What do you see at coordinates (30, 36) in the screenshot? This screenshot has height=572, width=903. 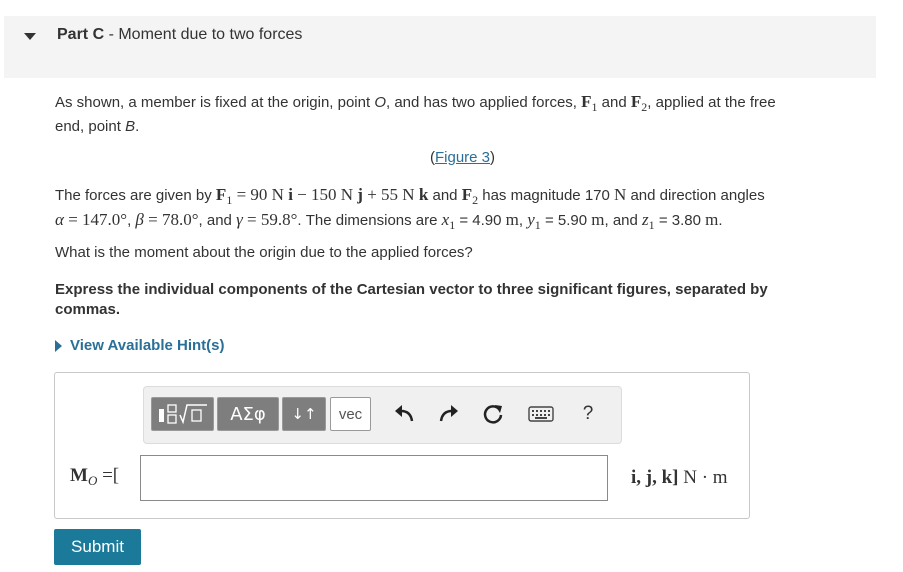 I see `collapse-caret-icon` at bounding box center [30, 36].